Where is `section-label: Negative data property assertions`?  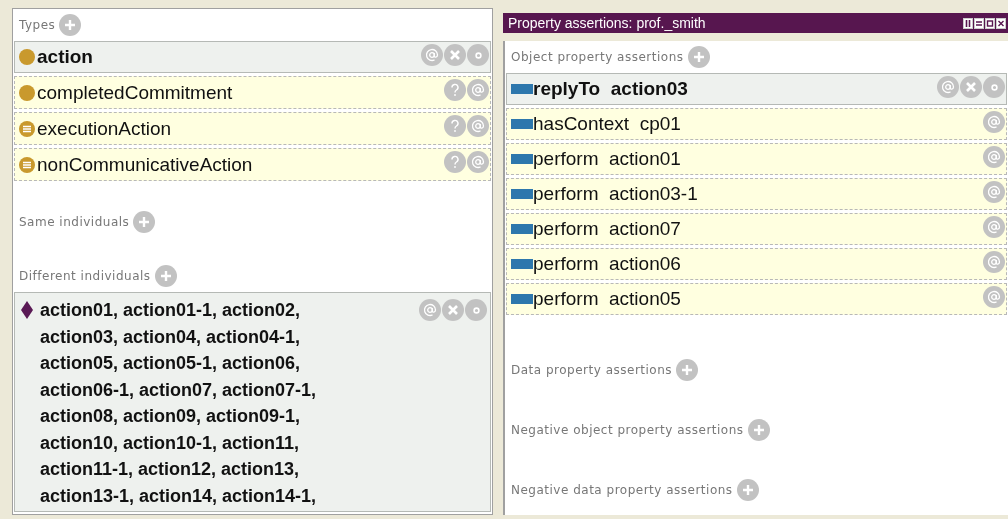
section-label: Negative data property assertions is located at coordinates (622, 490).